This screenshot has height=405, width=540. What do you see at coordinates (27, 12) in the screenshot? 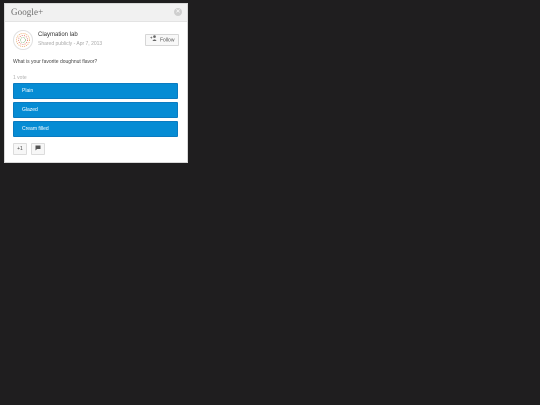
I see `brand-logo: Google+` at bounding box center [27, 12].